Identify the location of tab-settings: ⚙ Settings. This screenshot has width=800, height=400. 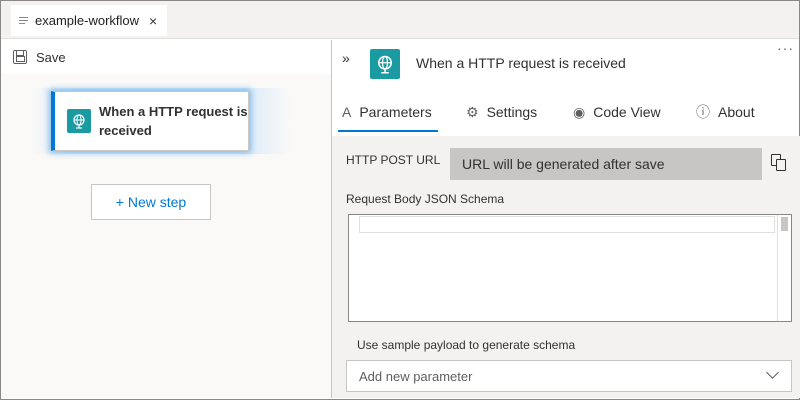
(501, 112).